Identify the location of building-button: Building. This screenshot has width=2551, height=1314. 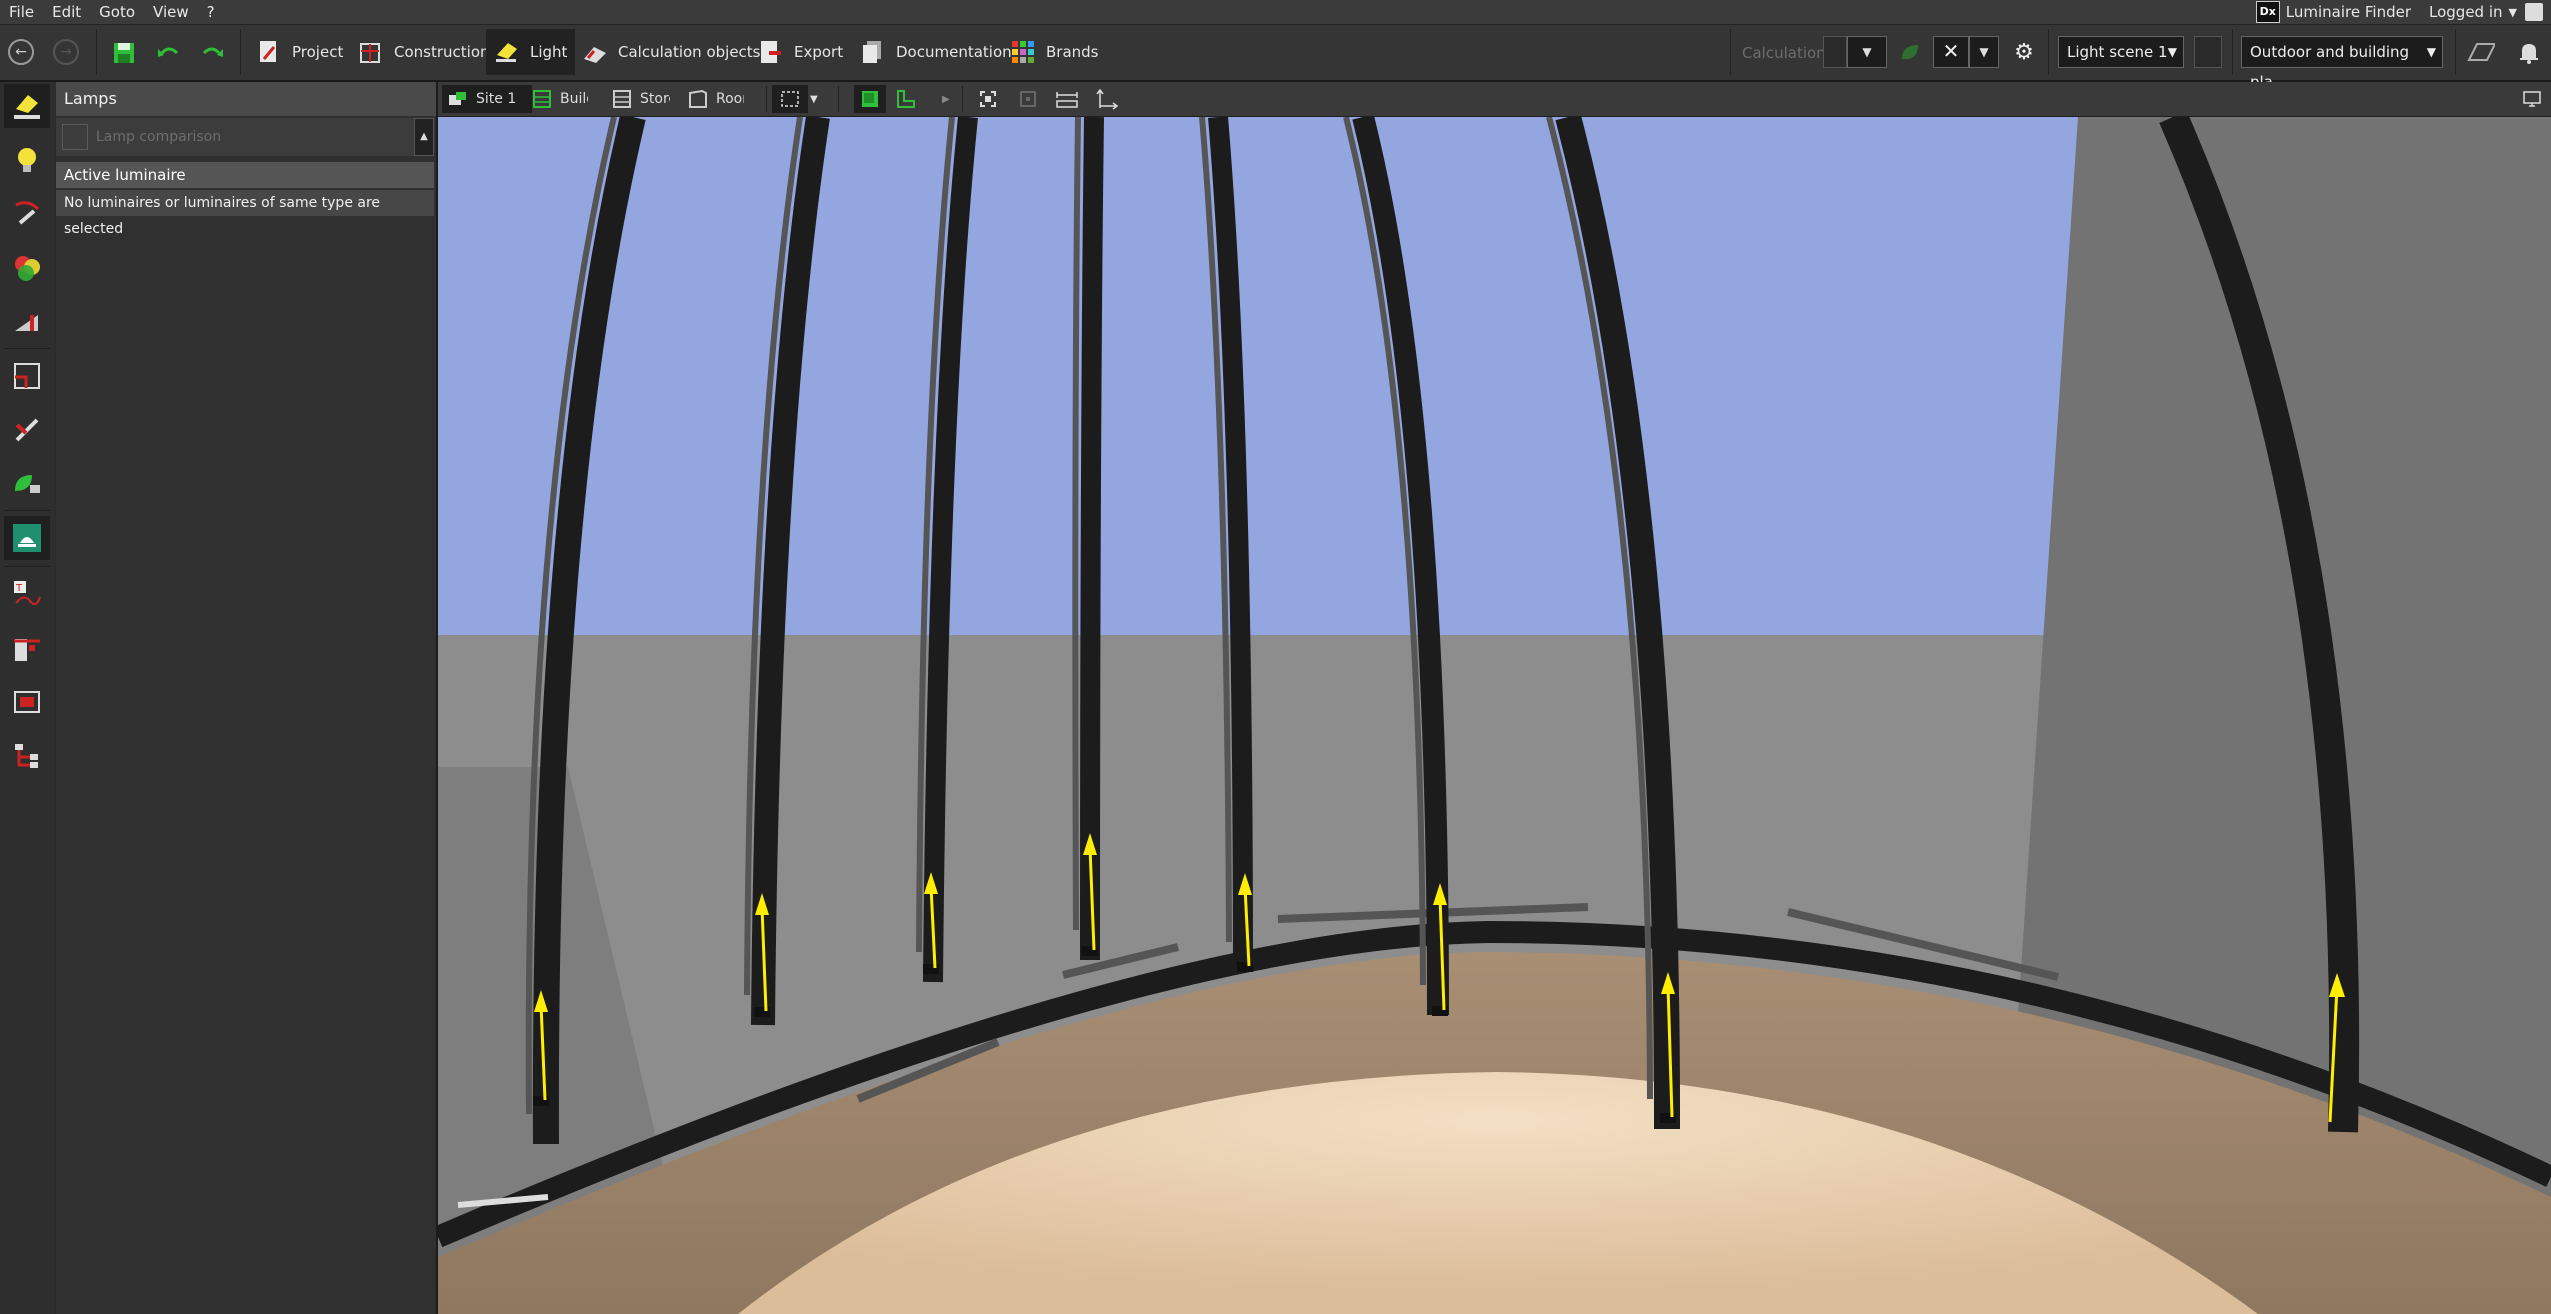
(560, 99).